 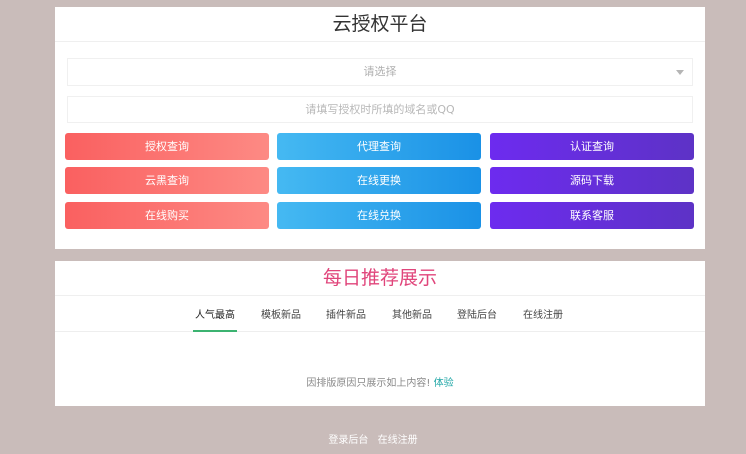 What do you see at coordinates (444, 383) in the screenshot?
I see `experience-link: 体验` at bounding box center [444, 383].